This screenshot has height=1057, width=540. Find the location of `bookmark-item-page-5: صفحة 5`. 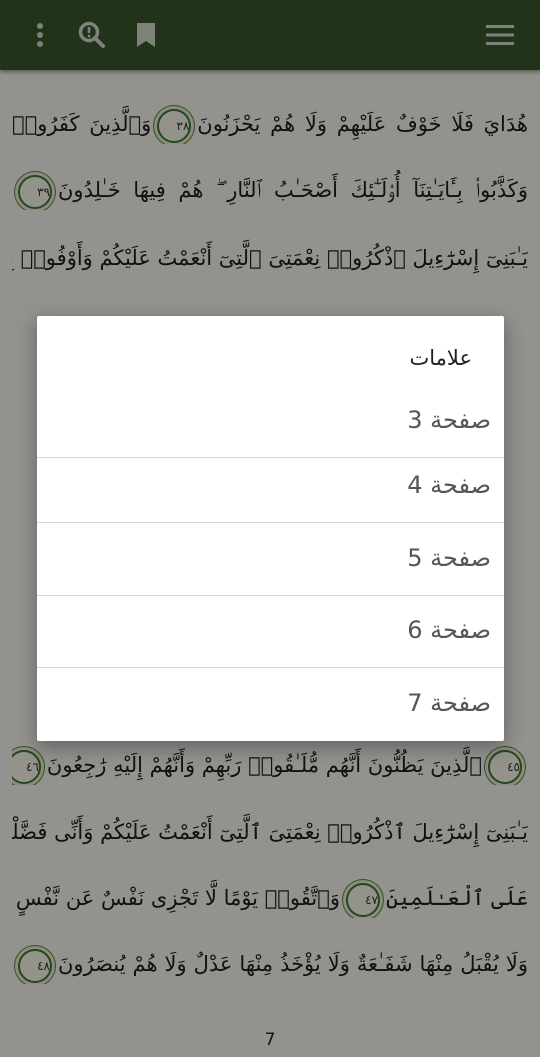

bookmark-item-page-5: صفحة 5 is located at coordinates (270, 560).